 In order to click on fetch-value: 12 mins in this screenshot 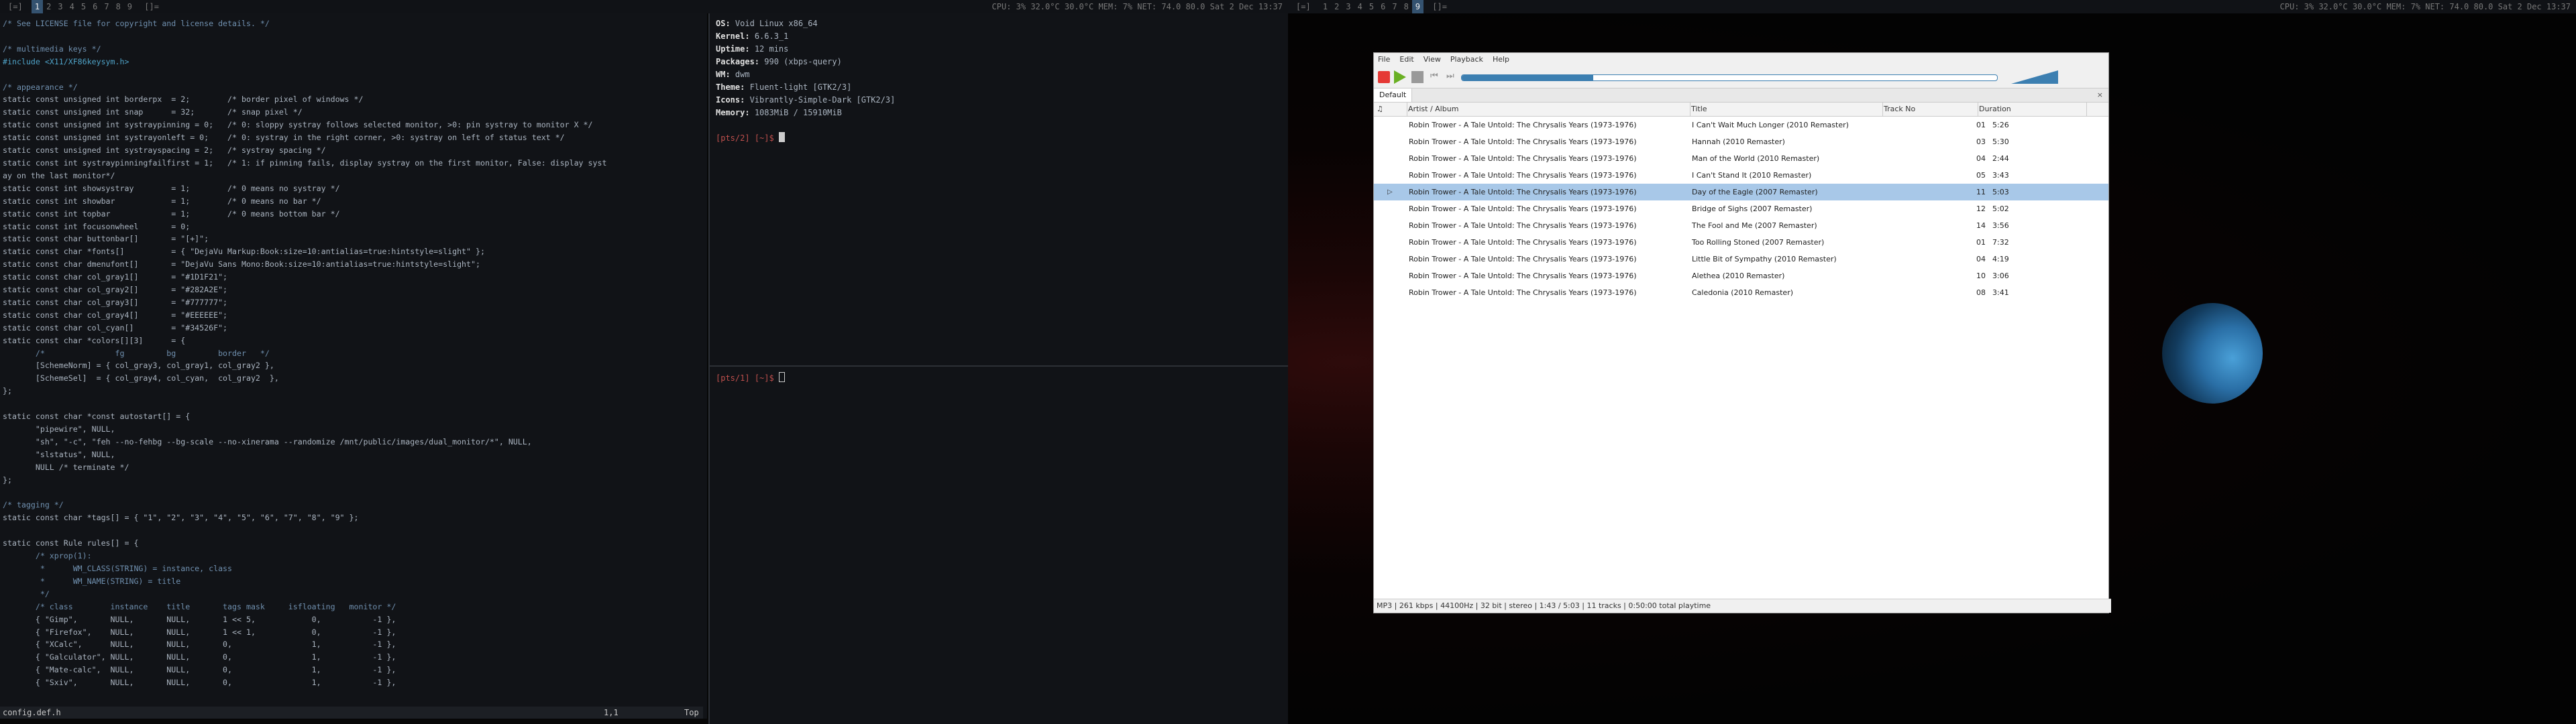, I will do `click(771, 49)`.